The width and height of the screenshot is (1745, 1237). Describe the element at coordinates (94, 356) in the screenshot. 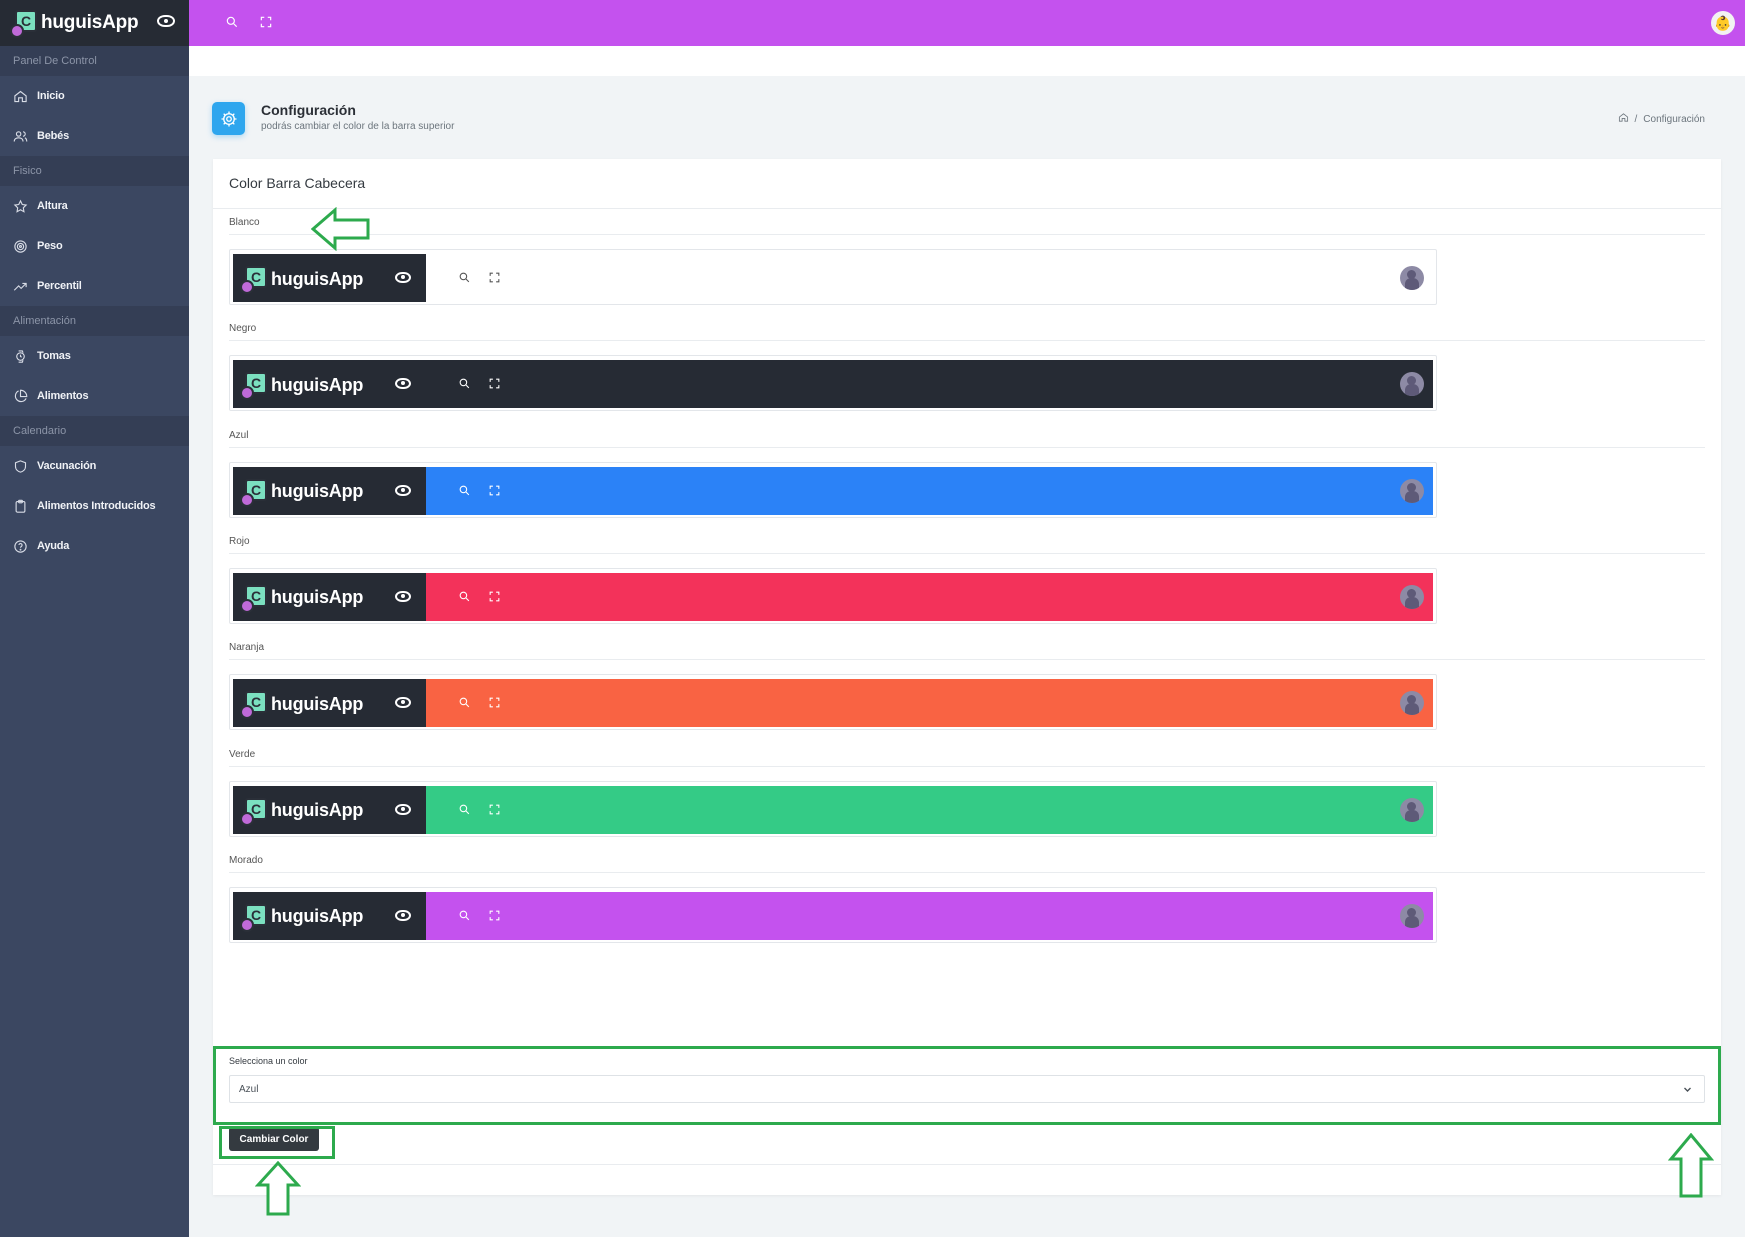

I see `sidebar-item-tomas: Tomas` at that location.